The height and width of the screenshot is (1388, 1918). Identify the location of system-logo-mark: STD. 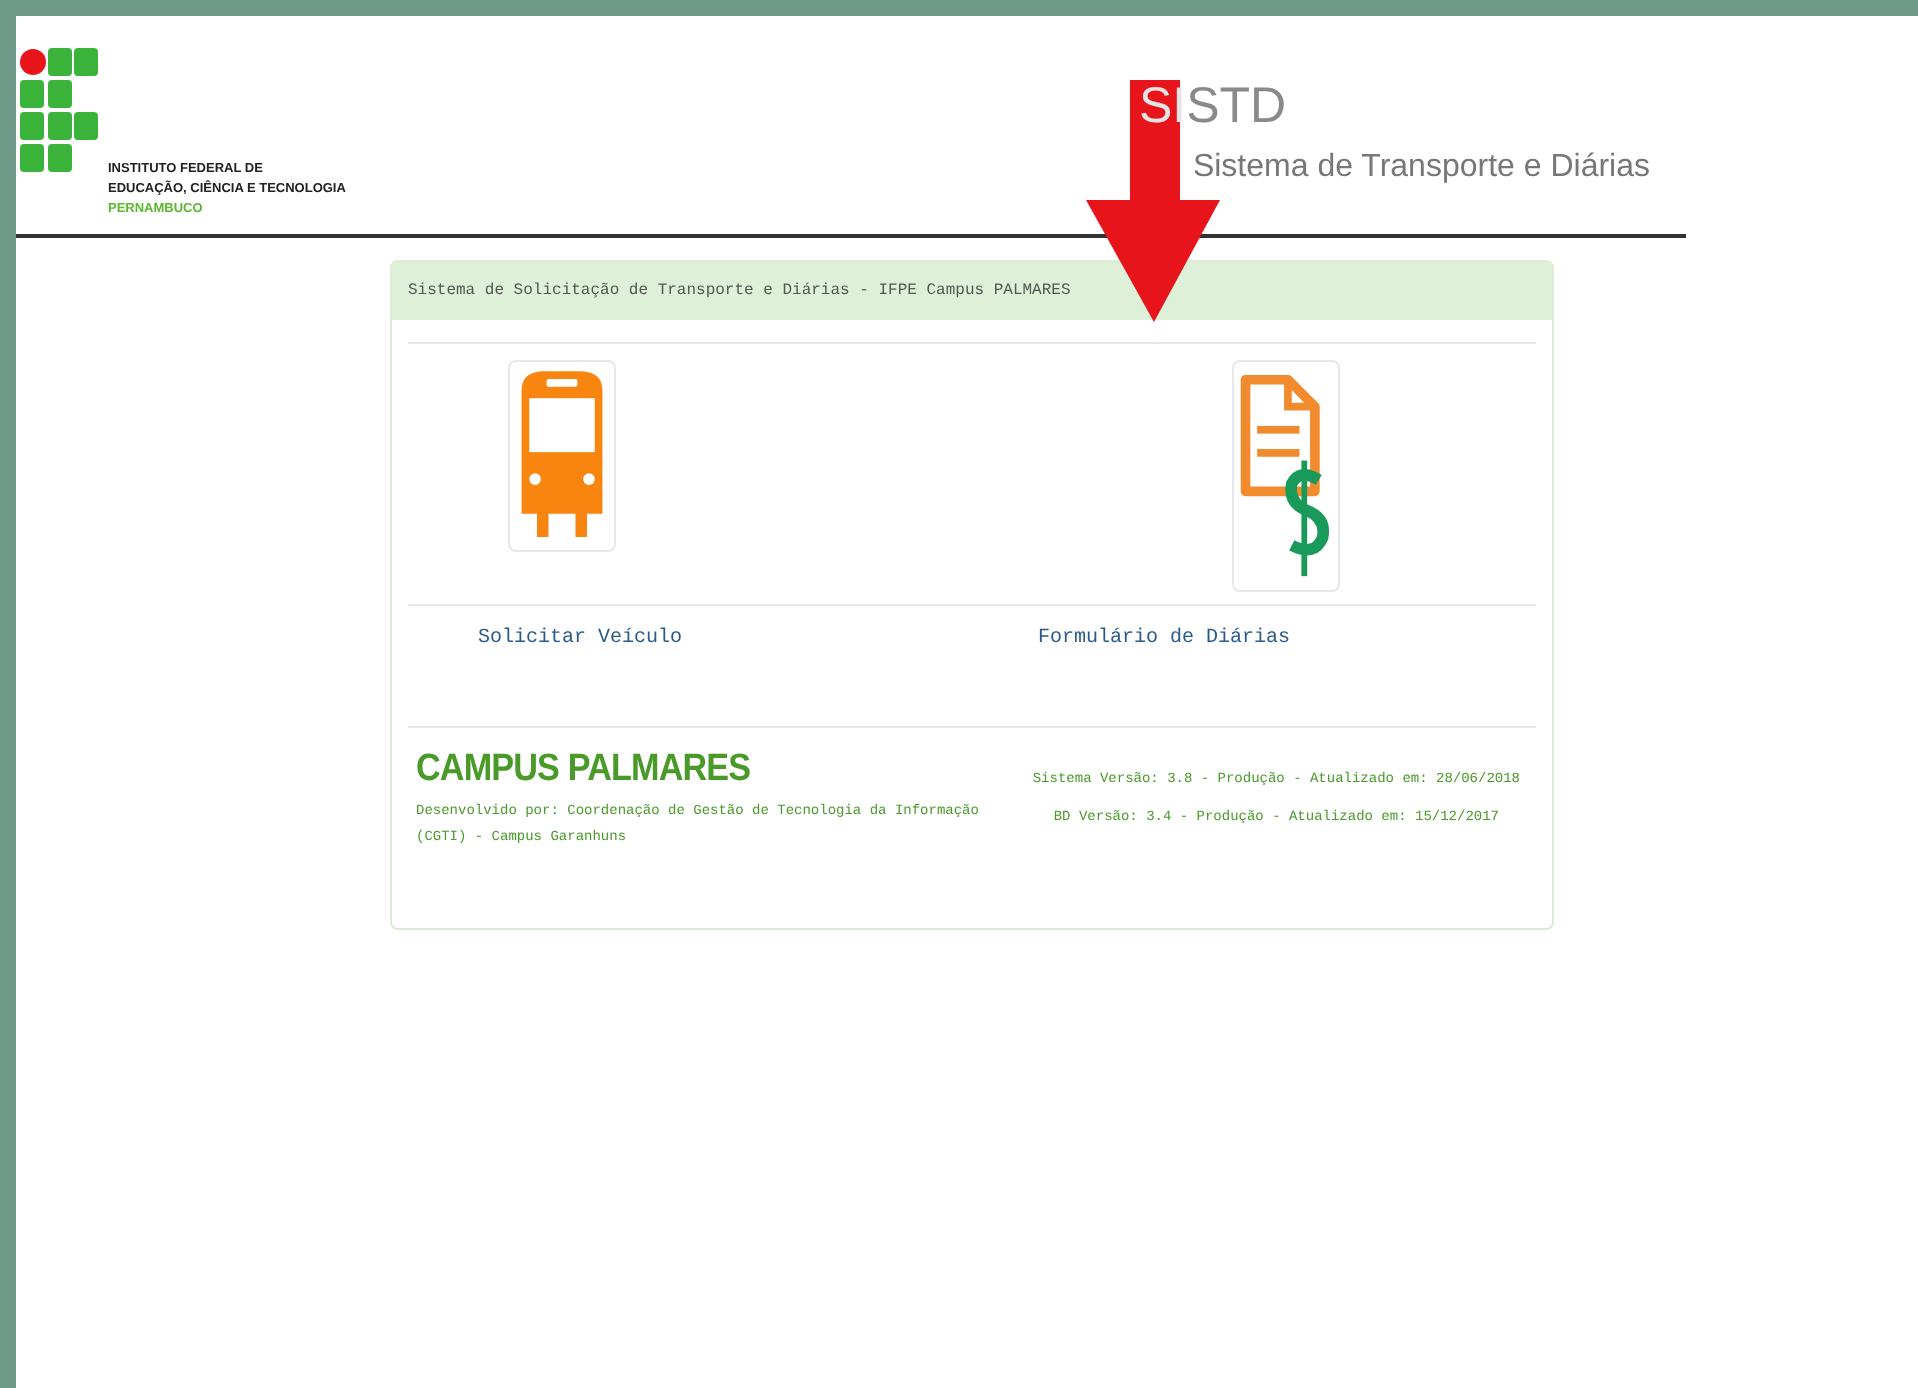
(1236, 106).